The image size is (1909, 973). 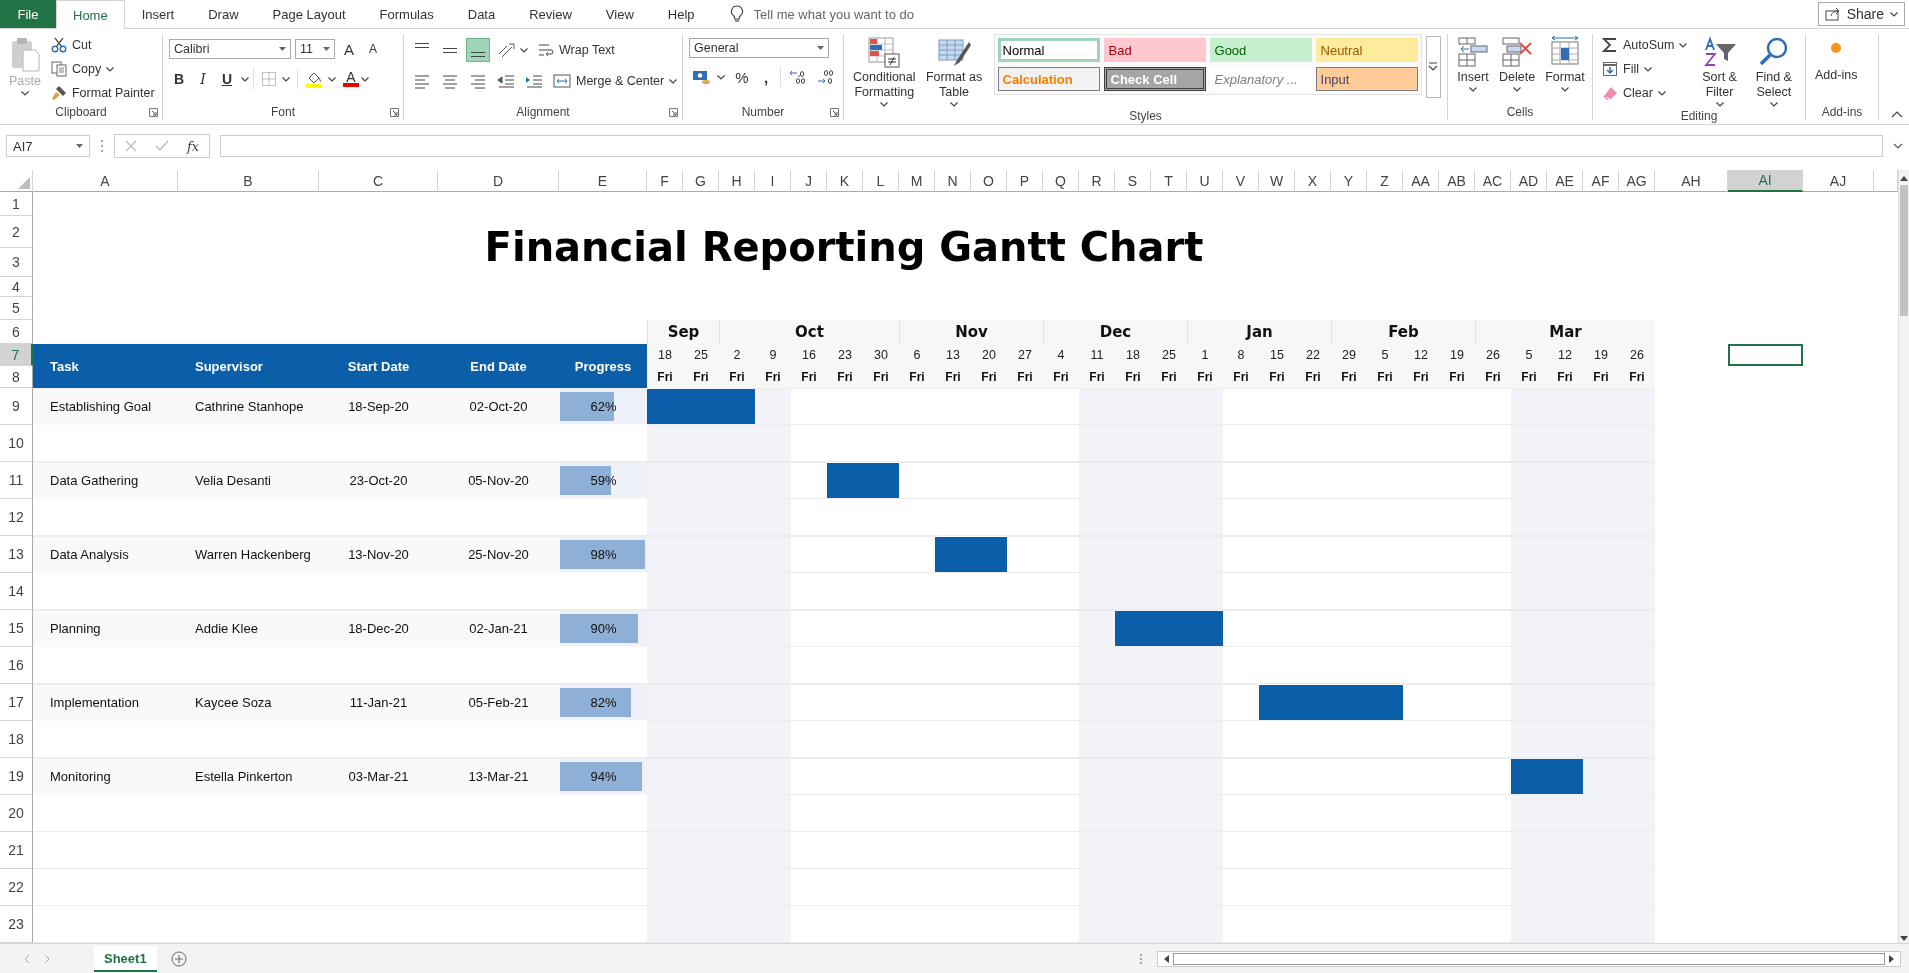 What do you see at coordinates (1904, 178) in the screenshot?
I see `scroll-up-icon` at bounding box center [1904, 178].